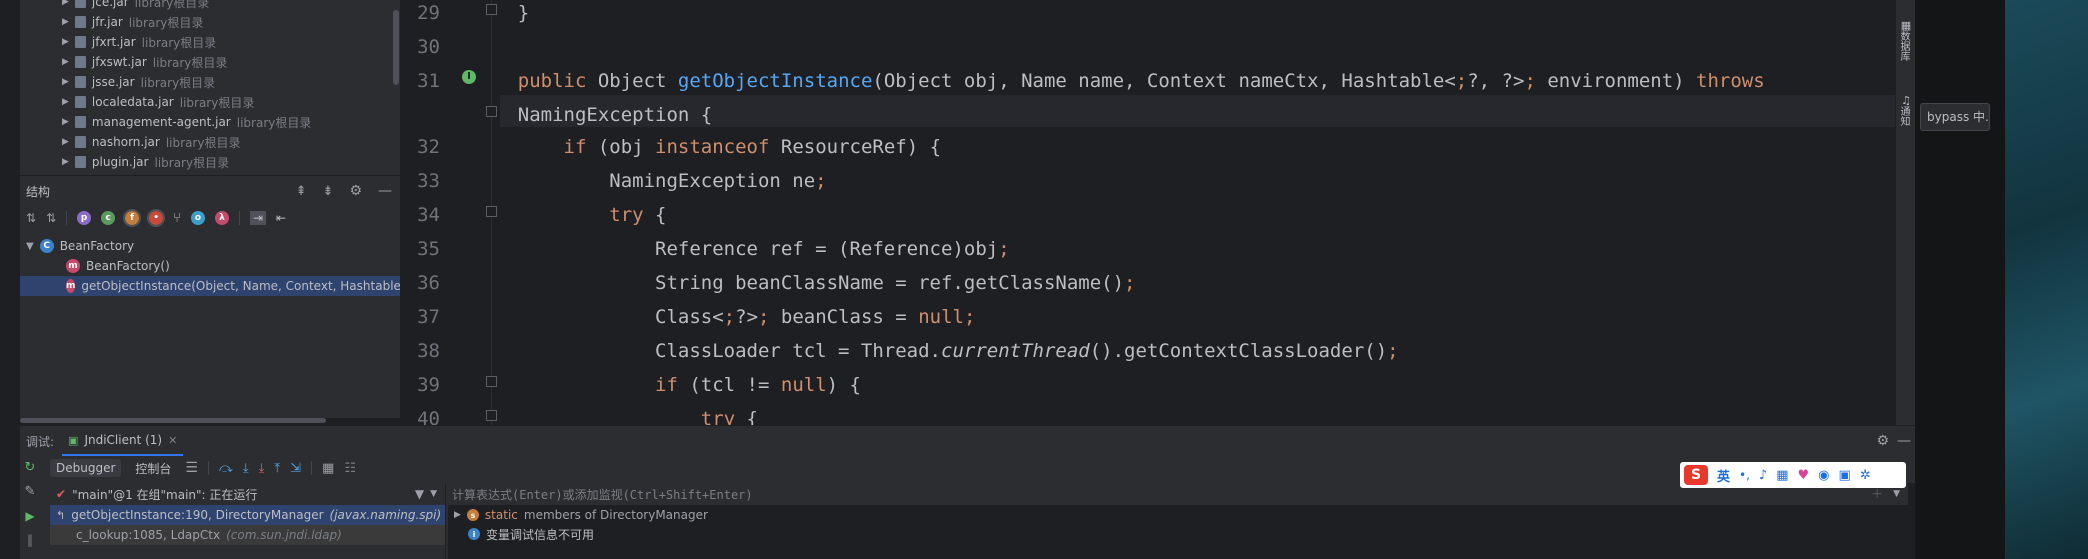 The width and height of the screenshot is (2088, 559). I want to click on code-line: 30, so click(1147, 48).